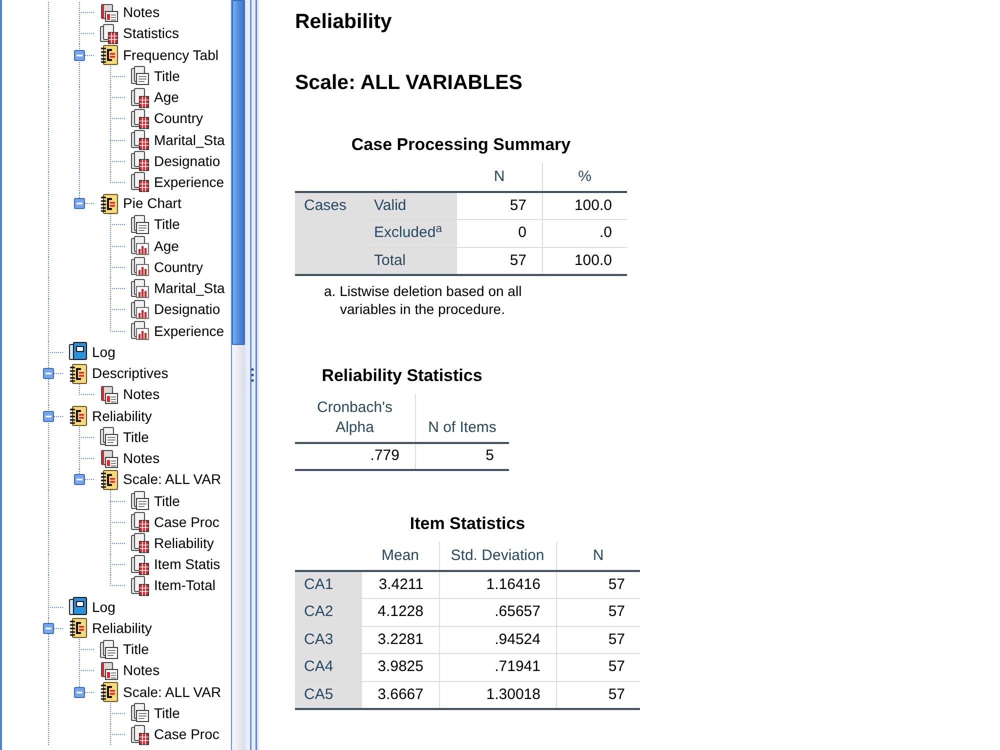 The width and height of the screenshot is (1000, 750). Describe the element at coordinates (328, 694) in the screenshot. I see `row-header: CA5` at that location.